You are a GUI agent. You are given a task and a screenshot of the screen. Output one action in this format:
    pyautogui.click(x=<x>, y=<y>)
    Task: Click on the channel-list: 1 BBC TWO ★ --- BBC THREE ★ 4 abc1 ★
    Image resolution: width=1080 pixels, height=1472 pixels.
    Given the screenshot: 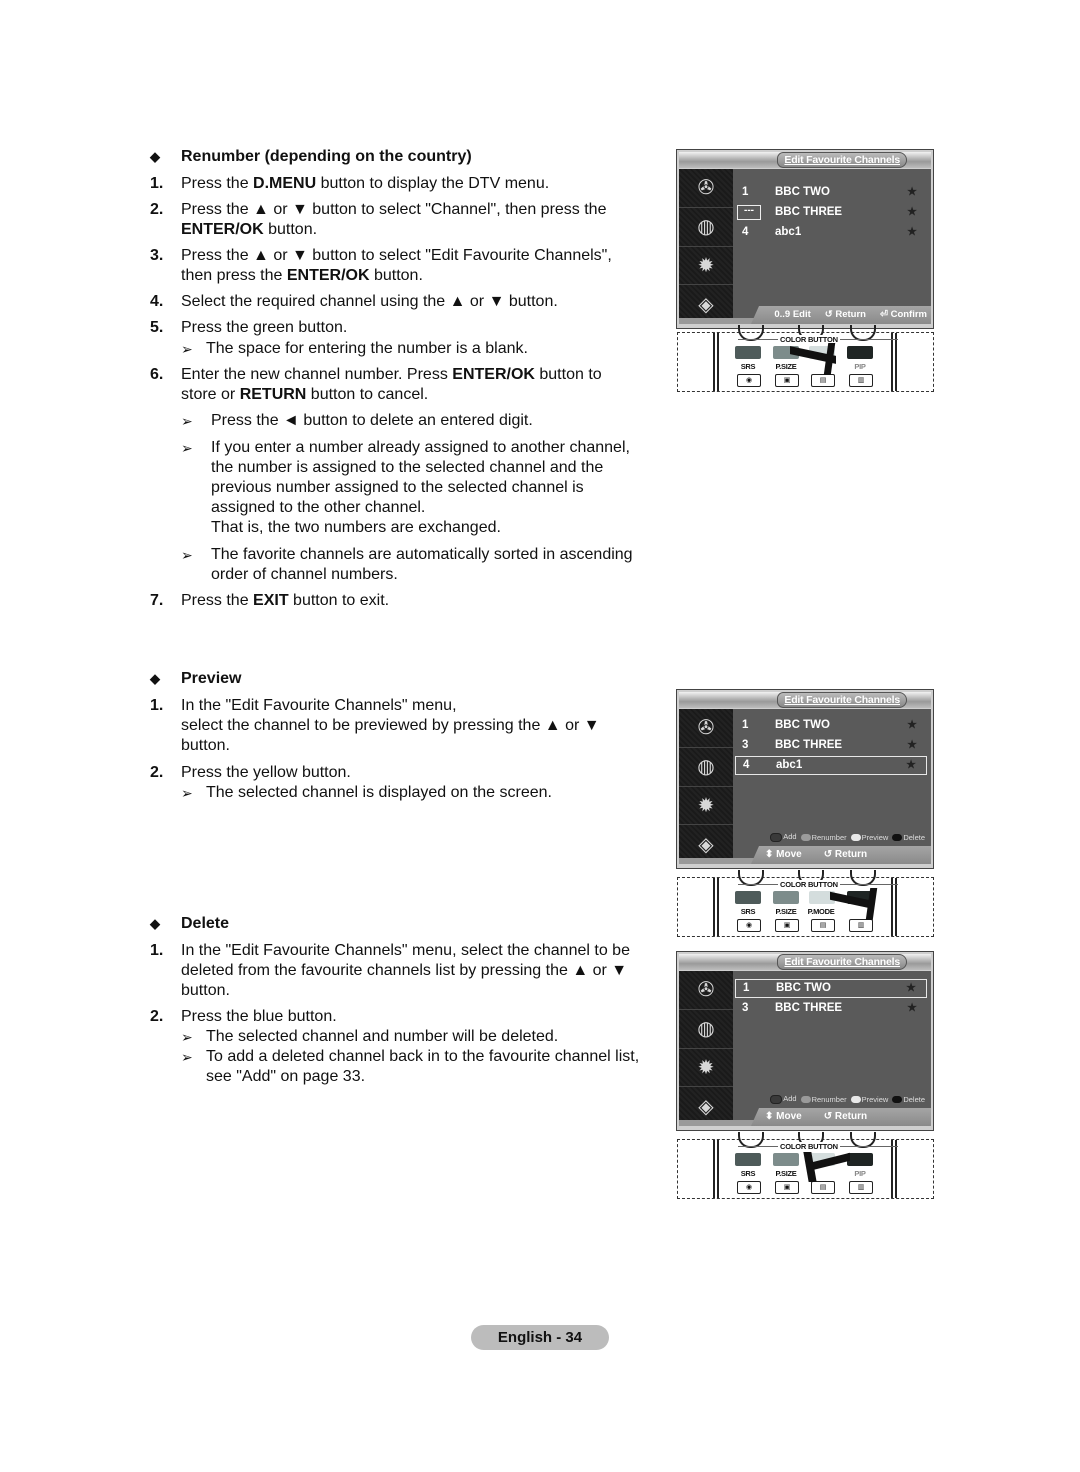 What is the action you would take?
    pyautogui.click(x=831, y=213)
    